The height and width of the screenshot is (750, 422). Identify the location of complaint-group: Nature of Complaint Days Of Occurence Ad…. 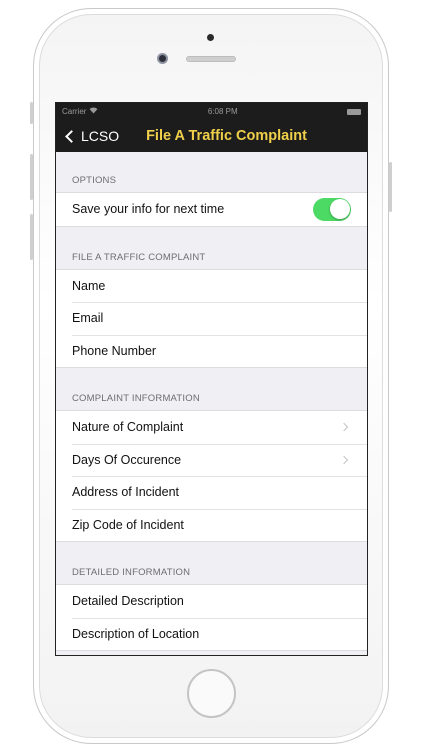
(211, 476).